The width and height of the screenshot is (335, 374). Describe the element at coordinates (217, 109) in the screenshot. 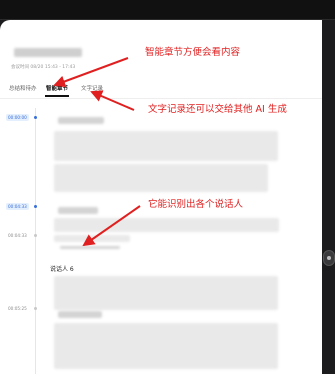

I see `annotation-transcript: 文字记录还可以交给其他 AI 生成` at that location.